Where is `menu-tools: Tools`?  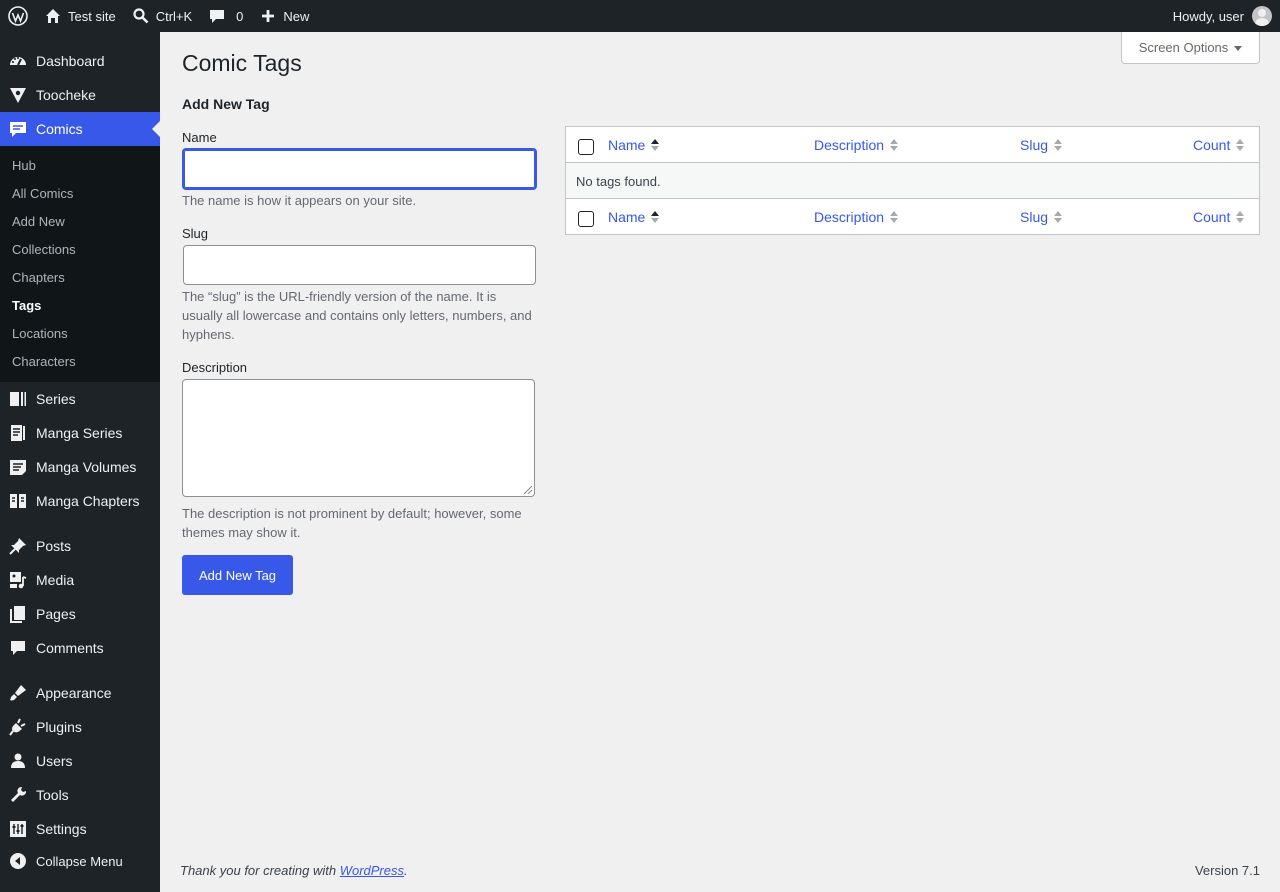 menu-tools: Tools is located at coordinates (80, 795).